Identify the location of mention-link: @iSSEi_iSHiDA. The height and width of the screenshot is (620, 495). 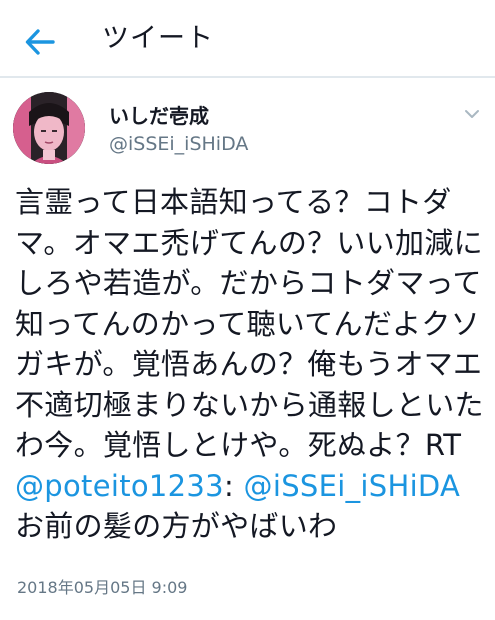
(352, 486).